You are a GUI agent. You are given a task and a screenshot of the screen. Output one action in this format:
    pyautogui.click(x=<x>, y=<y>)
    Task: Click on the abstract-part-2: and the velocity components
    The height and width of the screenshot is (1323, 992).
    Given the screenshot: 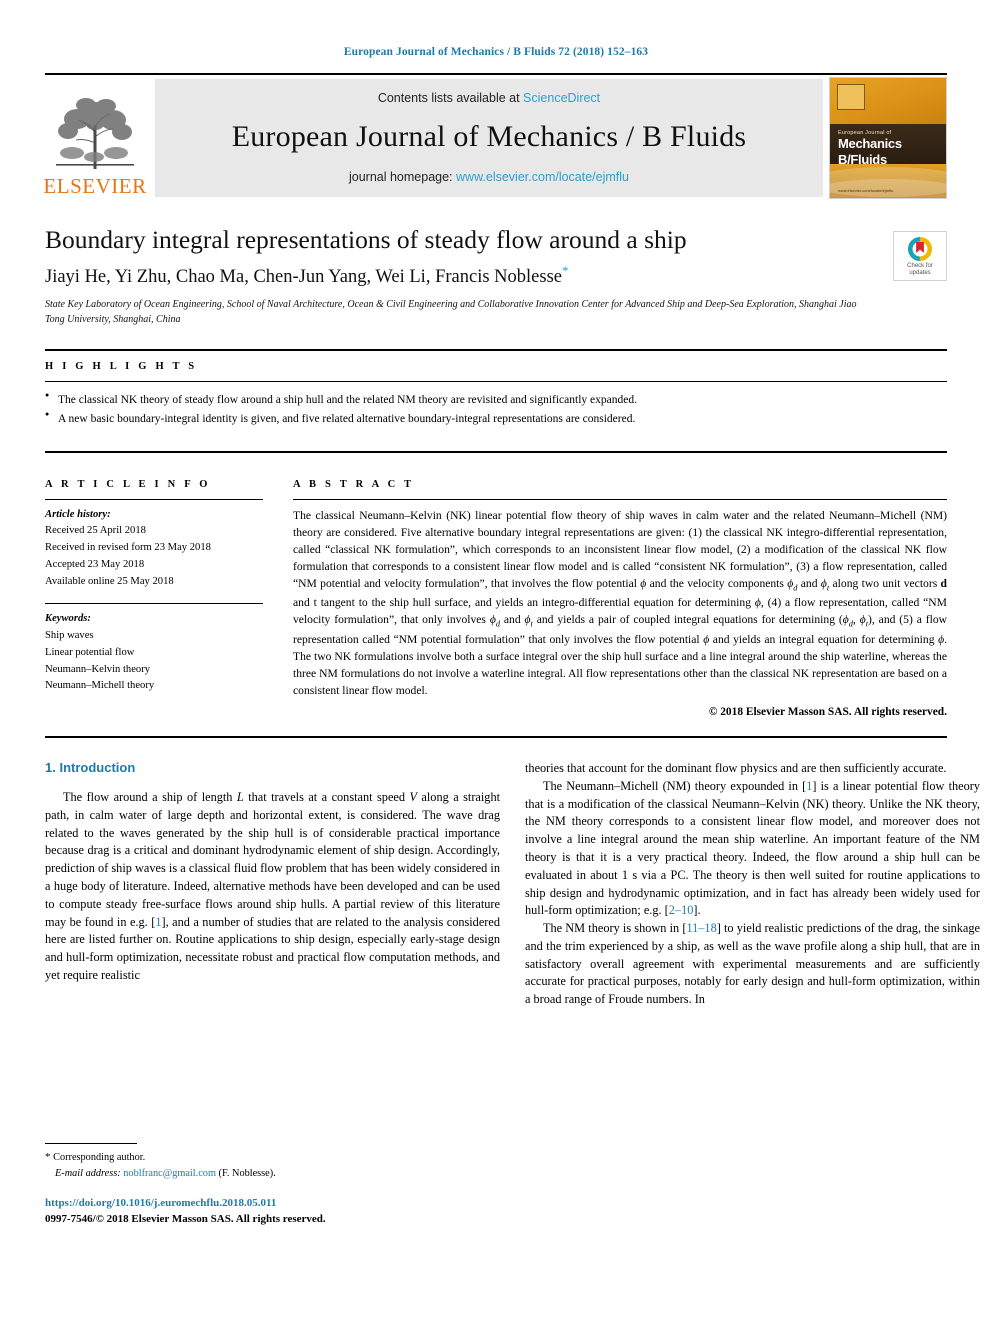 What is the action you would take?
    pyautogui.click(x=717, y=583)
    